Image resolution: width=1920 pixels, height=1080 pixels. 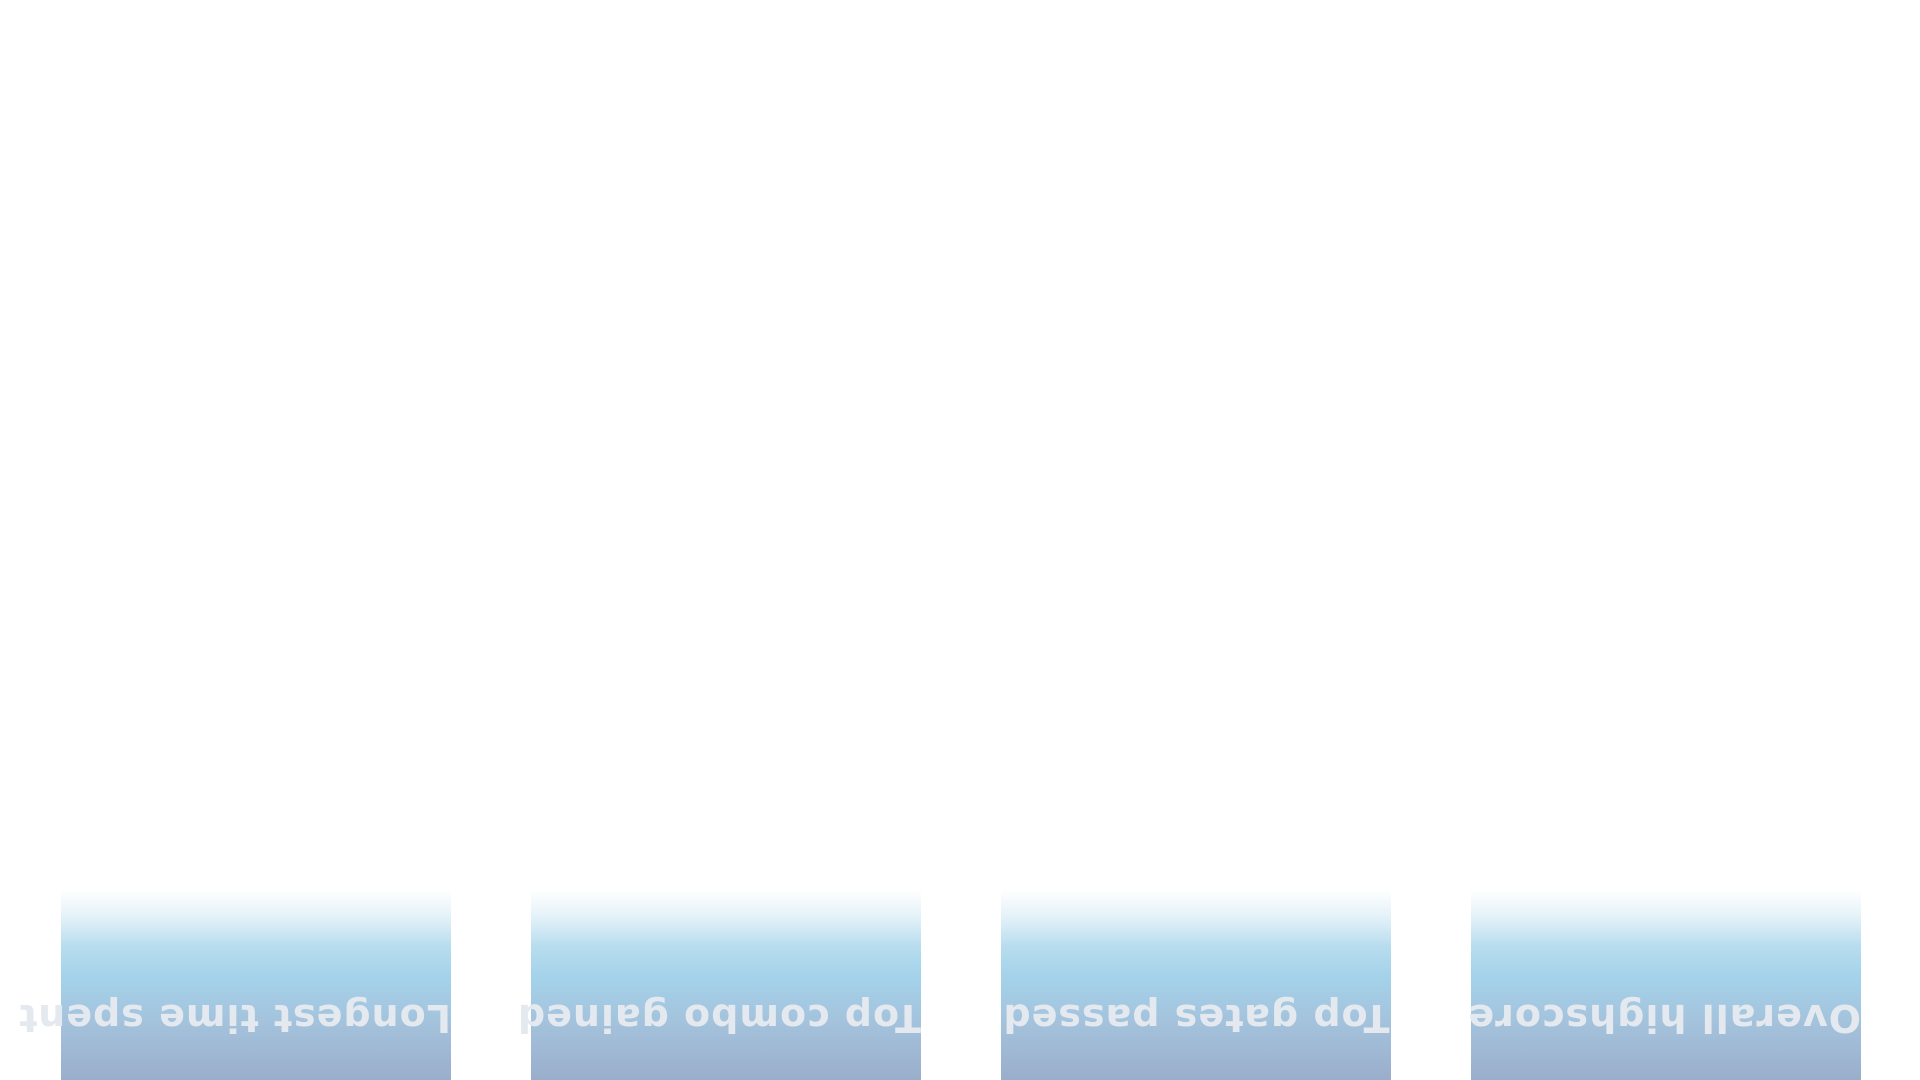 I want to click on tab-top-gates-passed: Top gates passed, so click(x=1196, y=985).